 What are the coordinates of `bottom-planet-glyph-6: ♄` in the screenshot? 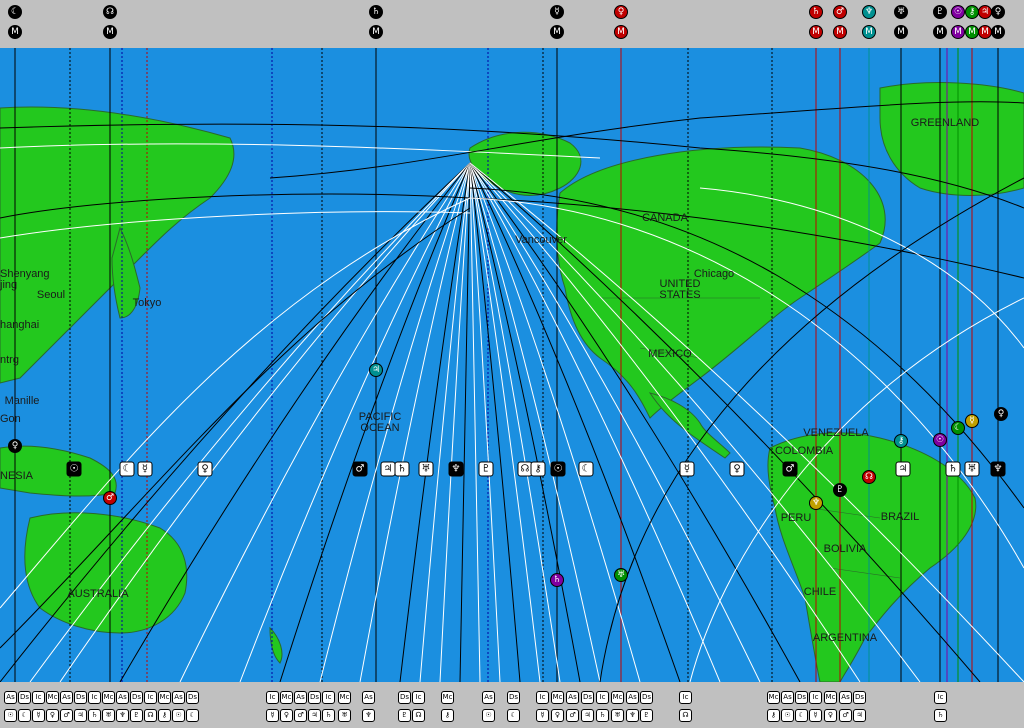 It's located at (94, 715).